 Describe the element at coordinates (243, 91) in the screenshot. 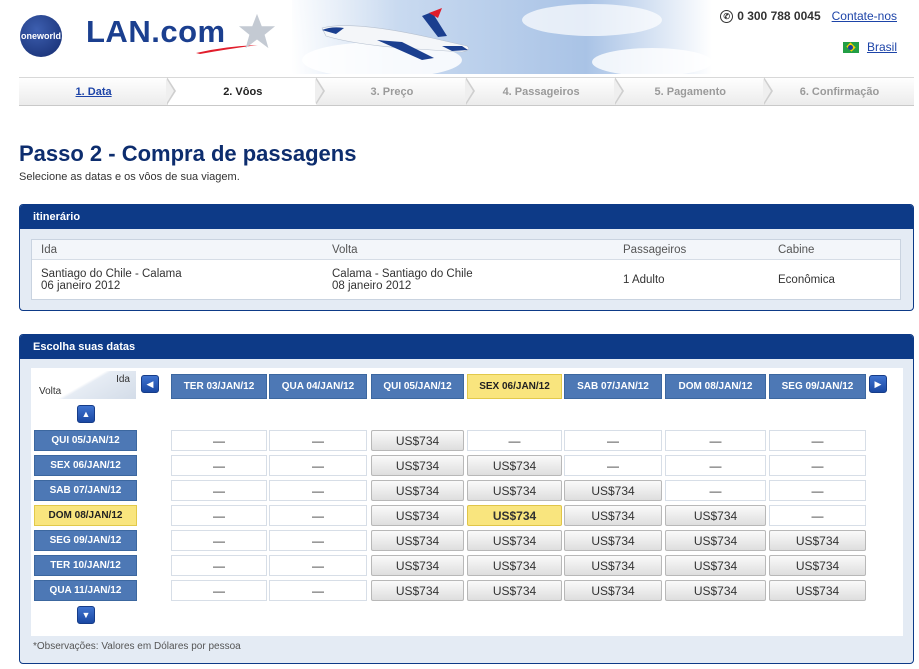

I see `step-label: 2. Vôos` at that location.